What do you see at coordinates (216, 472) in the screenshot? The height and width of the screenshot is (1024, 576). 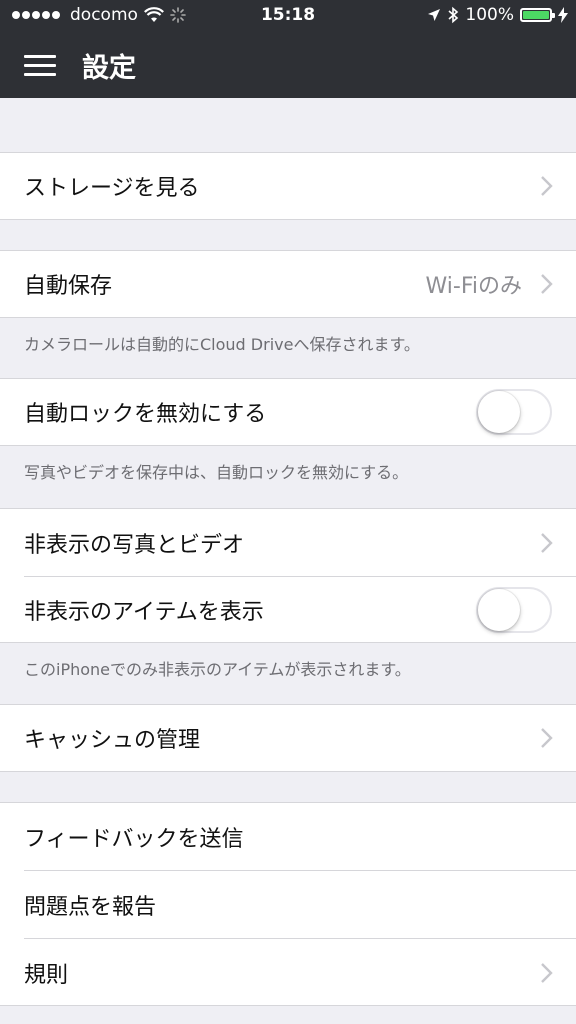 I see `auto-lock-footnote: 写真やビデオを保存中は、自動ロックを無効にする。` at bounding box center [216, 472].